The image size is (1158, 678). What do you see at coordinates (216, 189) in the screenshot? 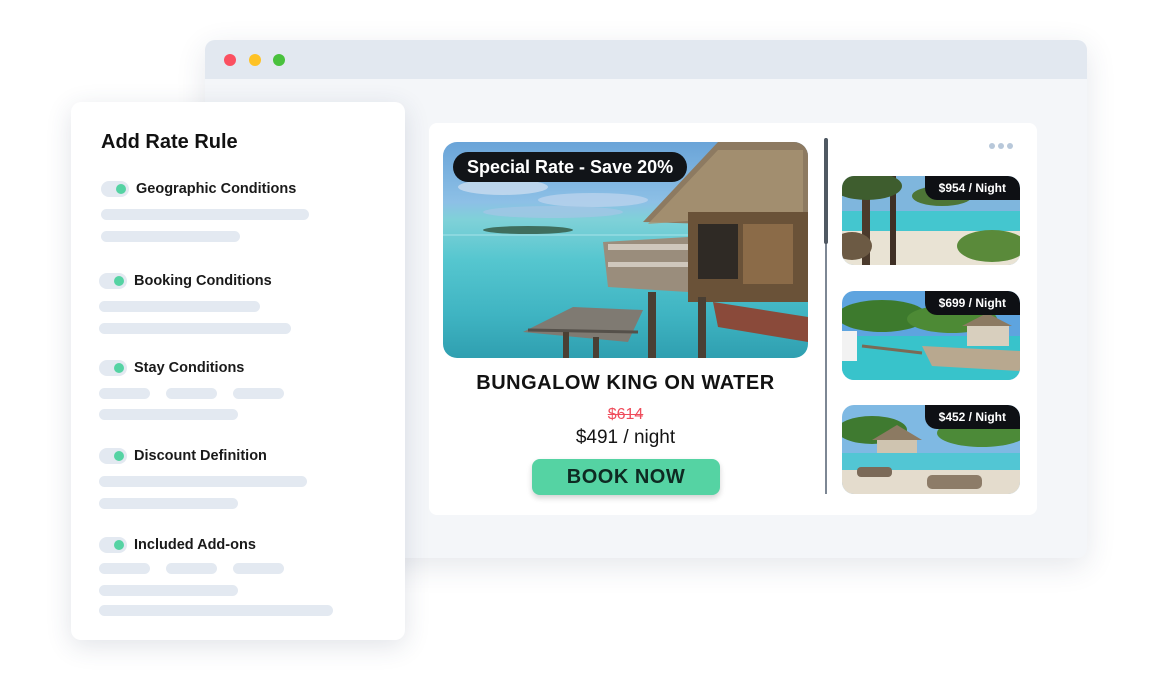
I see `condition-label: Geographic Conditions` at bounding box center [216, 189].